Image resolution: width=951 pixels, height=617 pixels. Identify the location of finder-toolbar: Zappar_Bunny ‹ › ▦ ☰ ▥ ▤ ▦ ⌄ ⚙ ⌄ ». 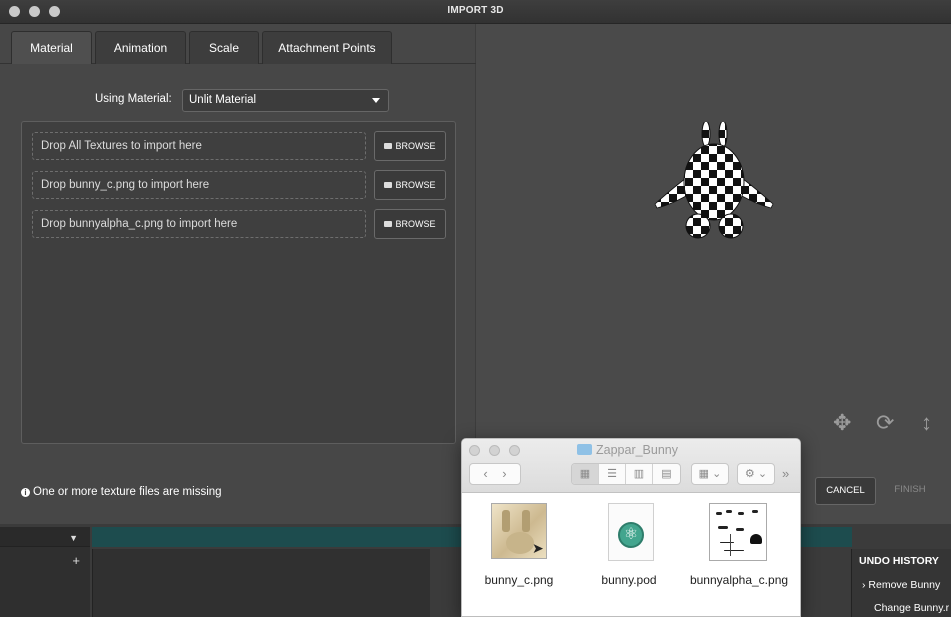
(631, 466).